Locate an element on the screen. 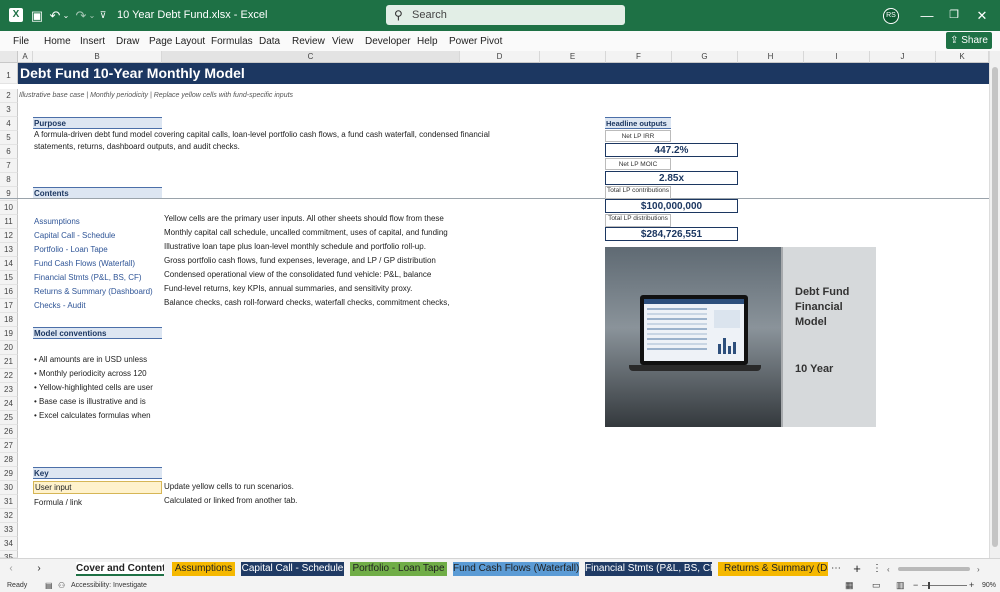 The height and width of the screenshot is (592, 1000). more-tabs-icon: ⋯ is located at coordinates (836, 569).